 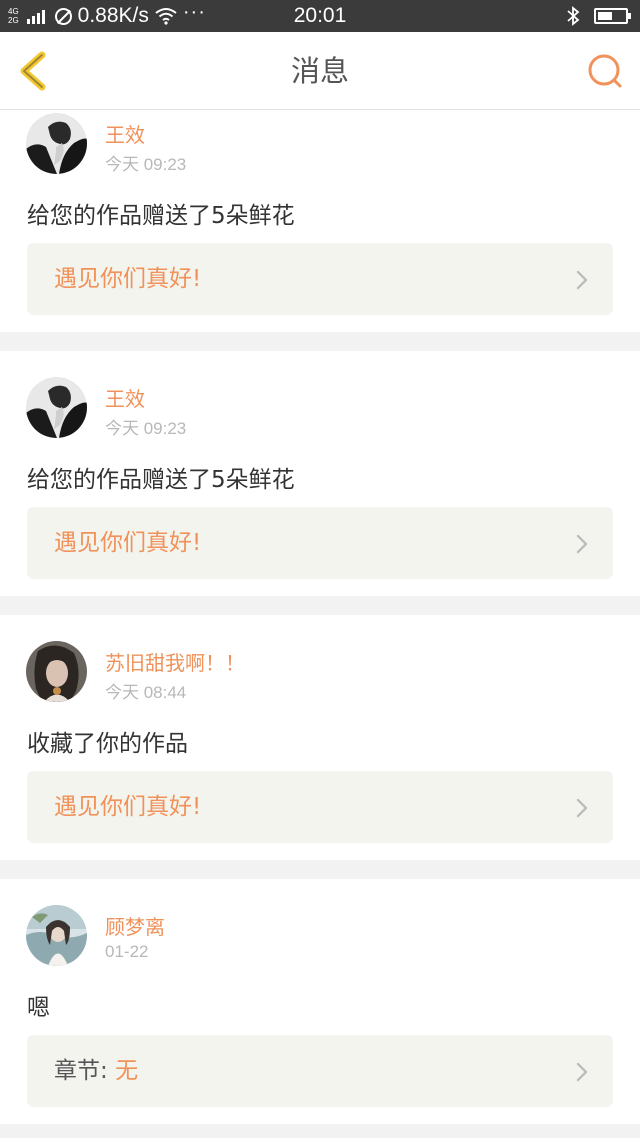 I want to click on page-title: 消息, so click(x=319, y=71).